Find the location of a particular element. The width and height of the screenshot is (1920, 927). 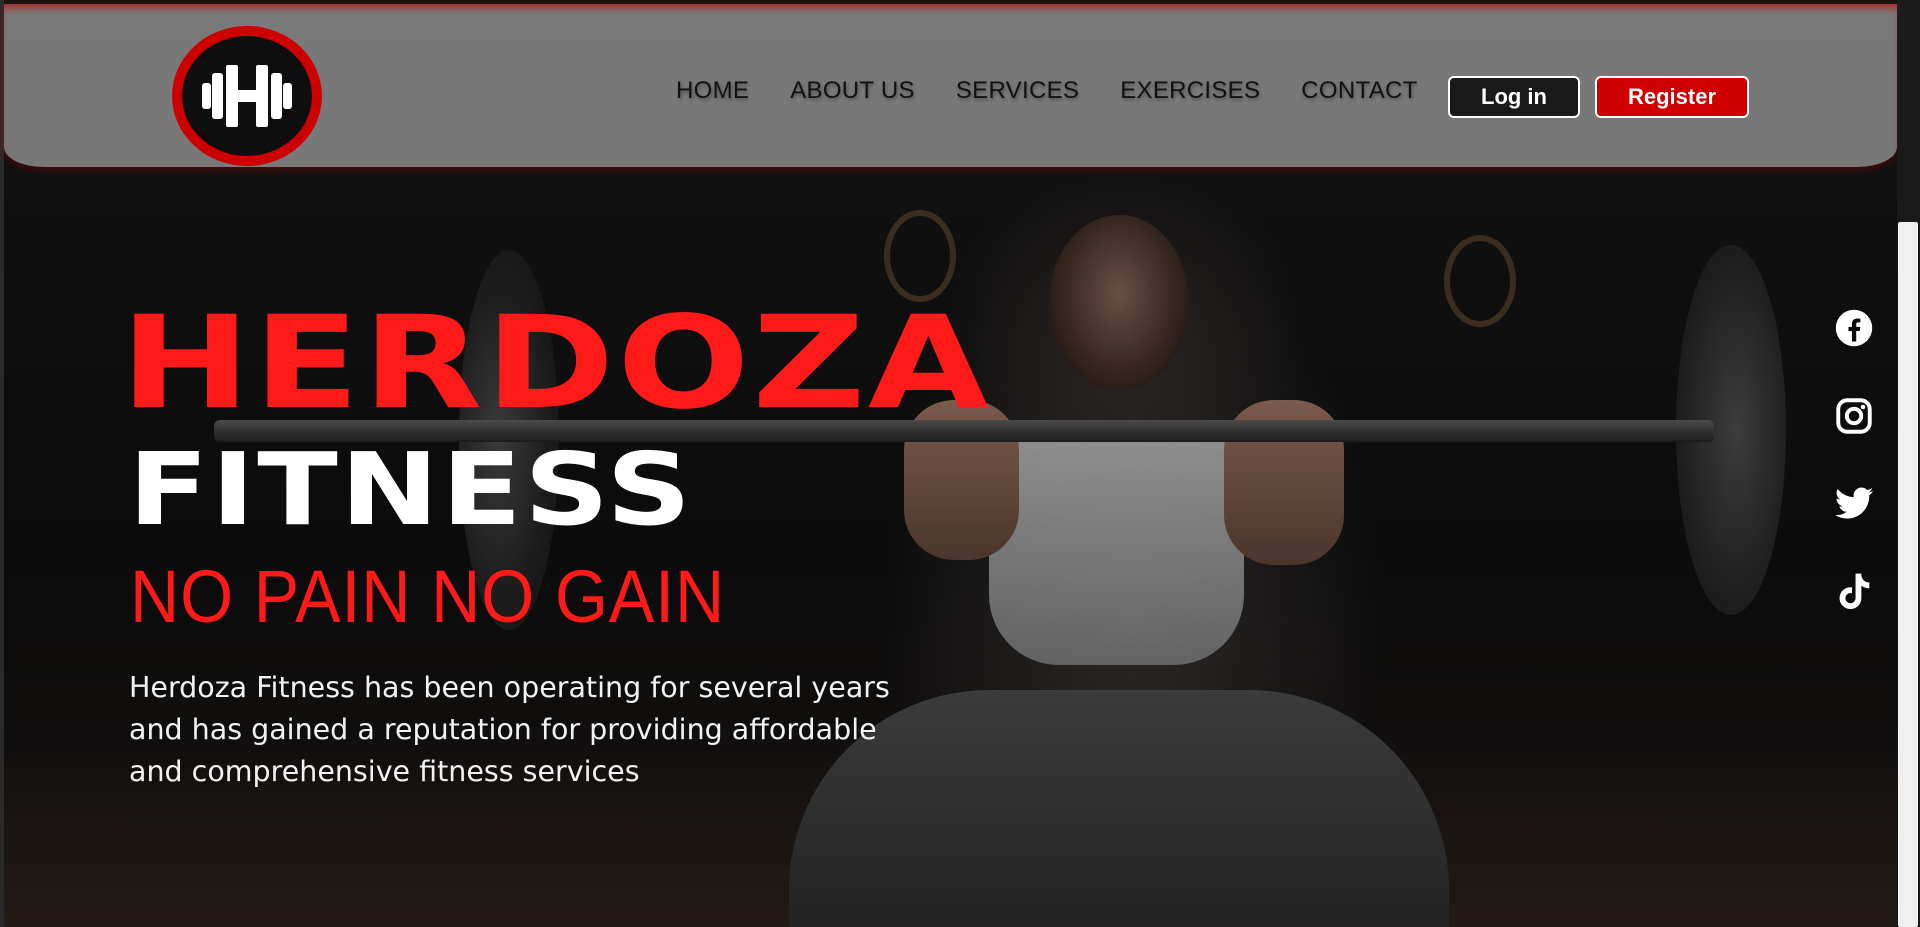

logo-inner is located at coordinates (247, 96).